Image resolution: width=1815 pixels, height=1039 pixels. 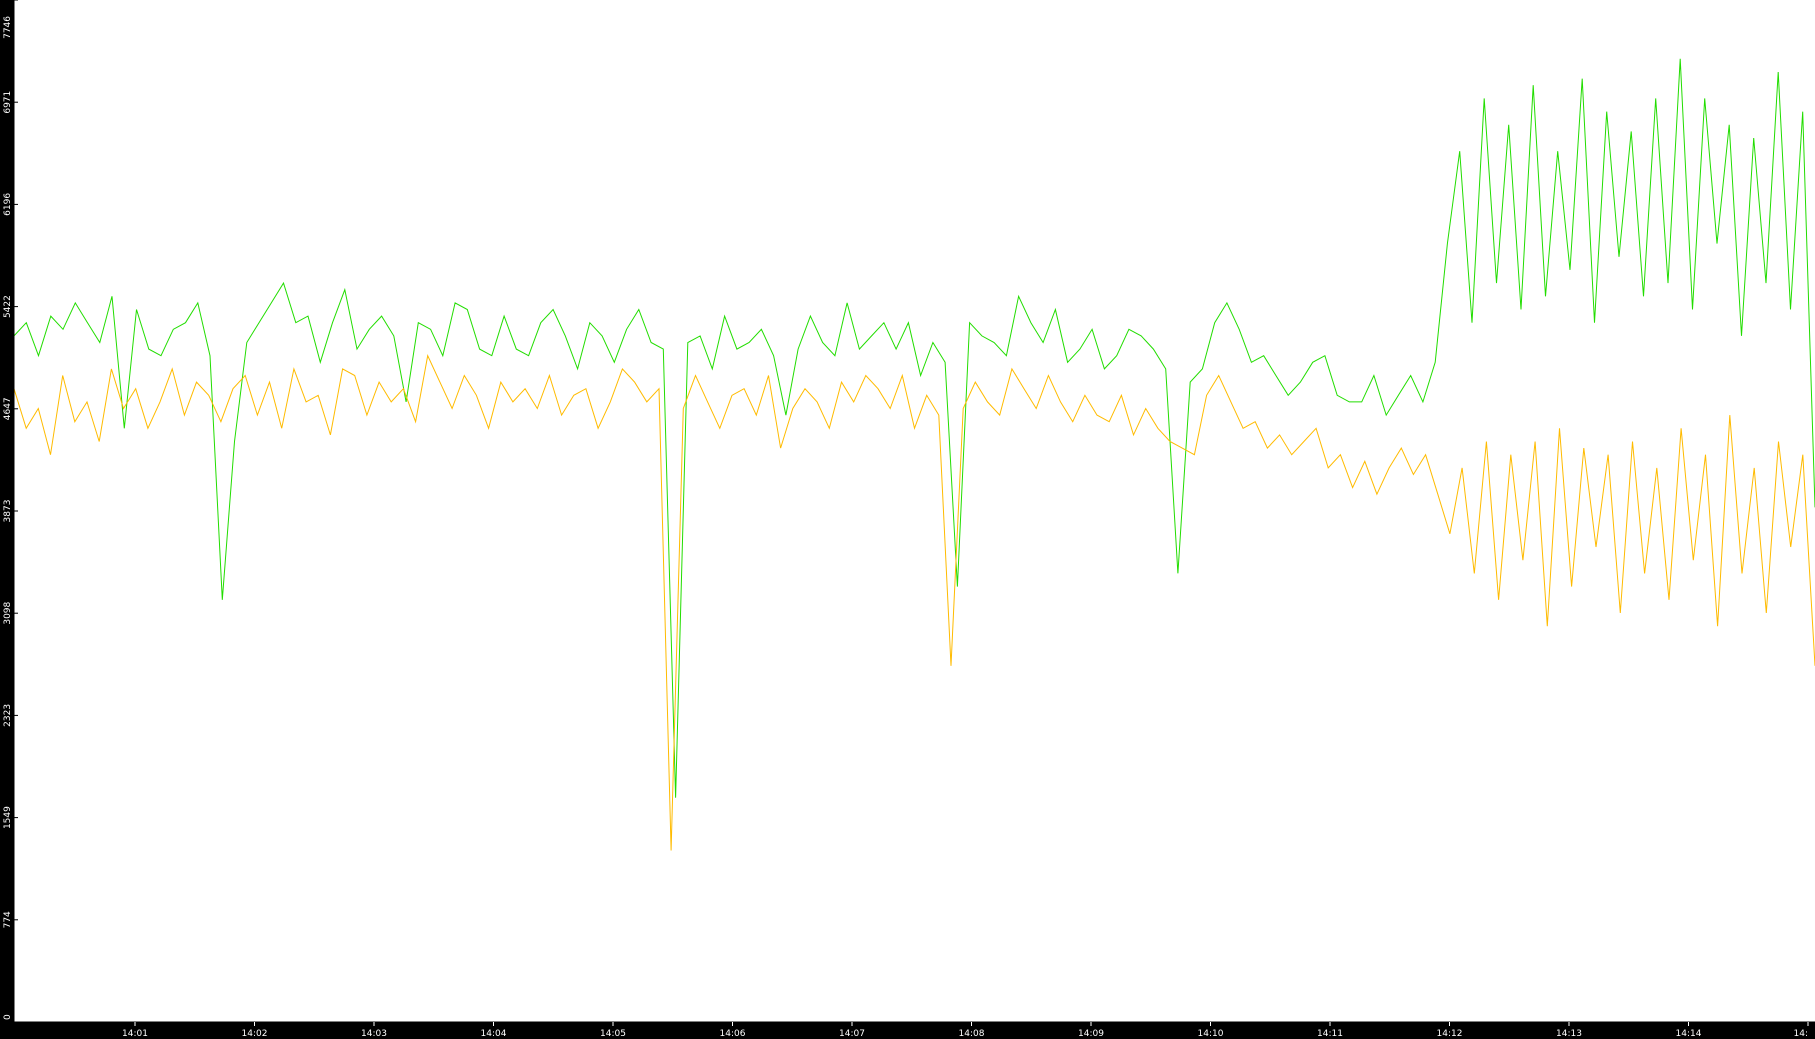 What do you see at coordinates (494, 1034) in the screenshot?
I see `x-tick-label: 14:04` at bounding box center [494, 1034].